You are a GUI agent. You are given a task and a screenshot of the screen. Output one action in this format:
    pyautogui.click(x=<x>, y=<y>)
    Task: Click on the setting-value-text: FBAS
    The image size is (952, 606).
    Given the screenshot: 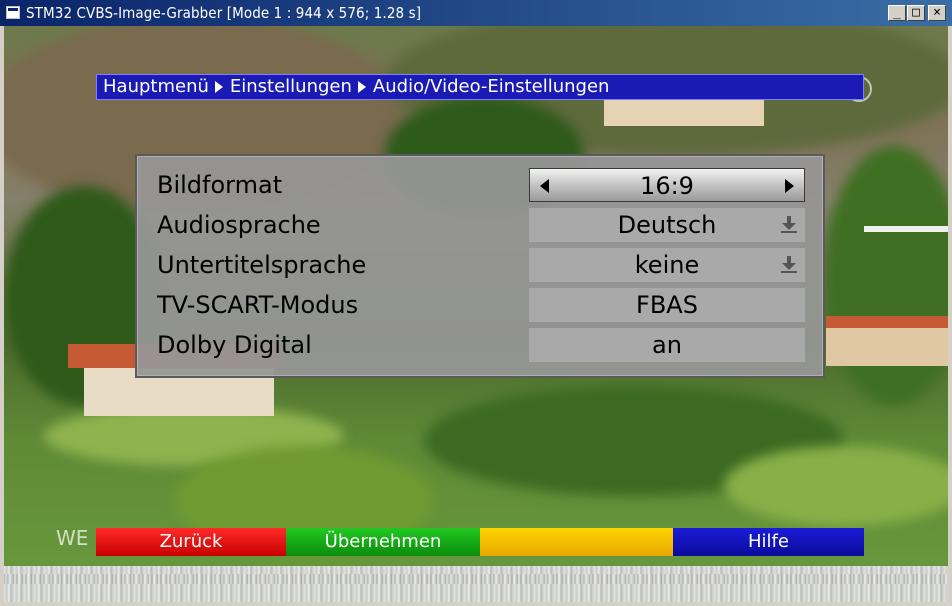 What is the action you would take?
    pyautogui.click(x=667, y=305)
    